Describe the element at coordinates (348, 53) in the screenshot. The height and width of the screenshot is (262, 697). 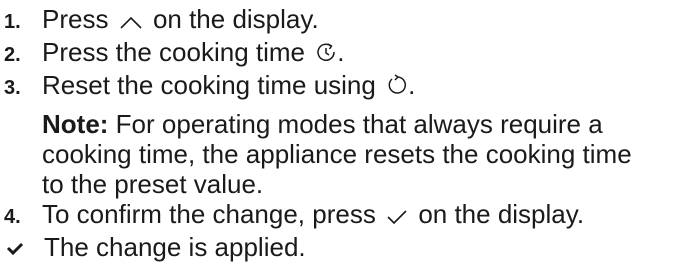
I see `step-2: 2. Press the cooking time .` at that location.